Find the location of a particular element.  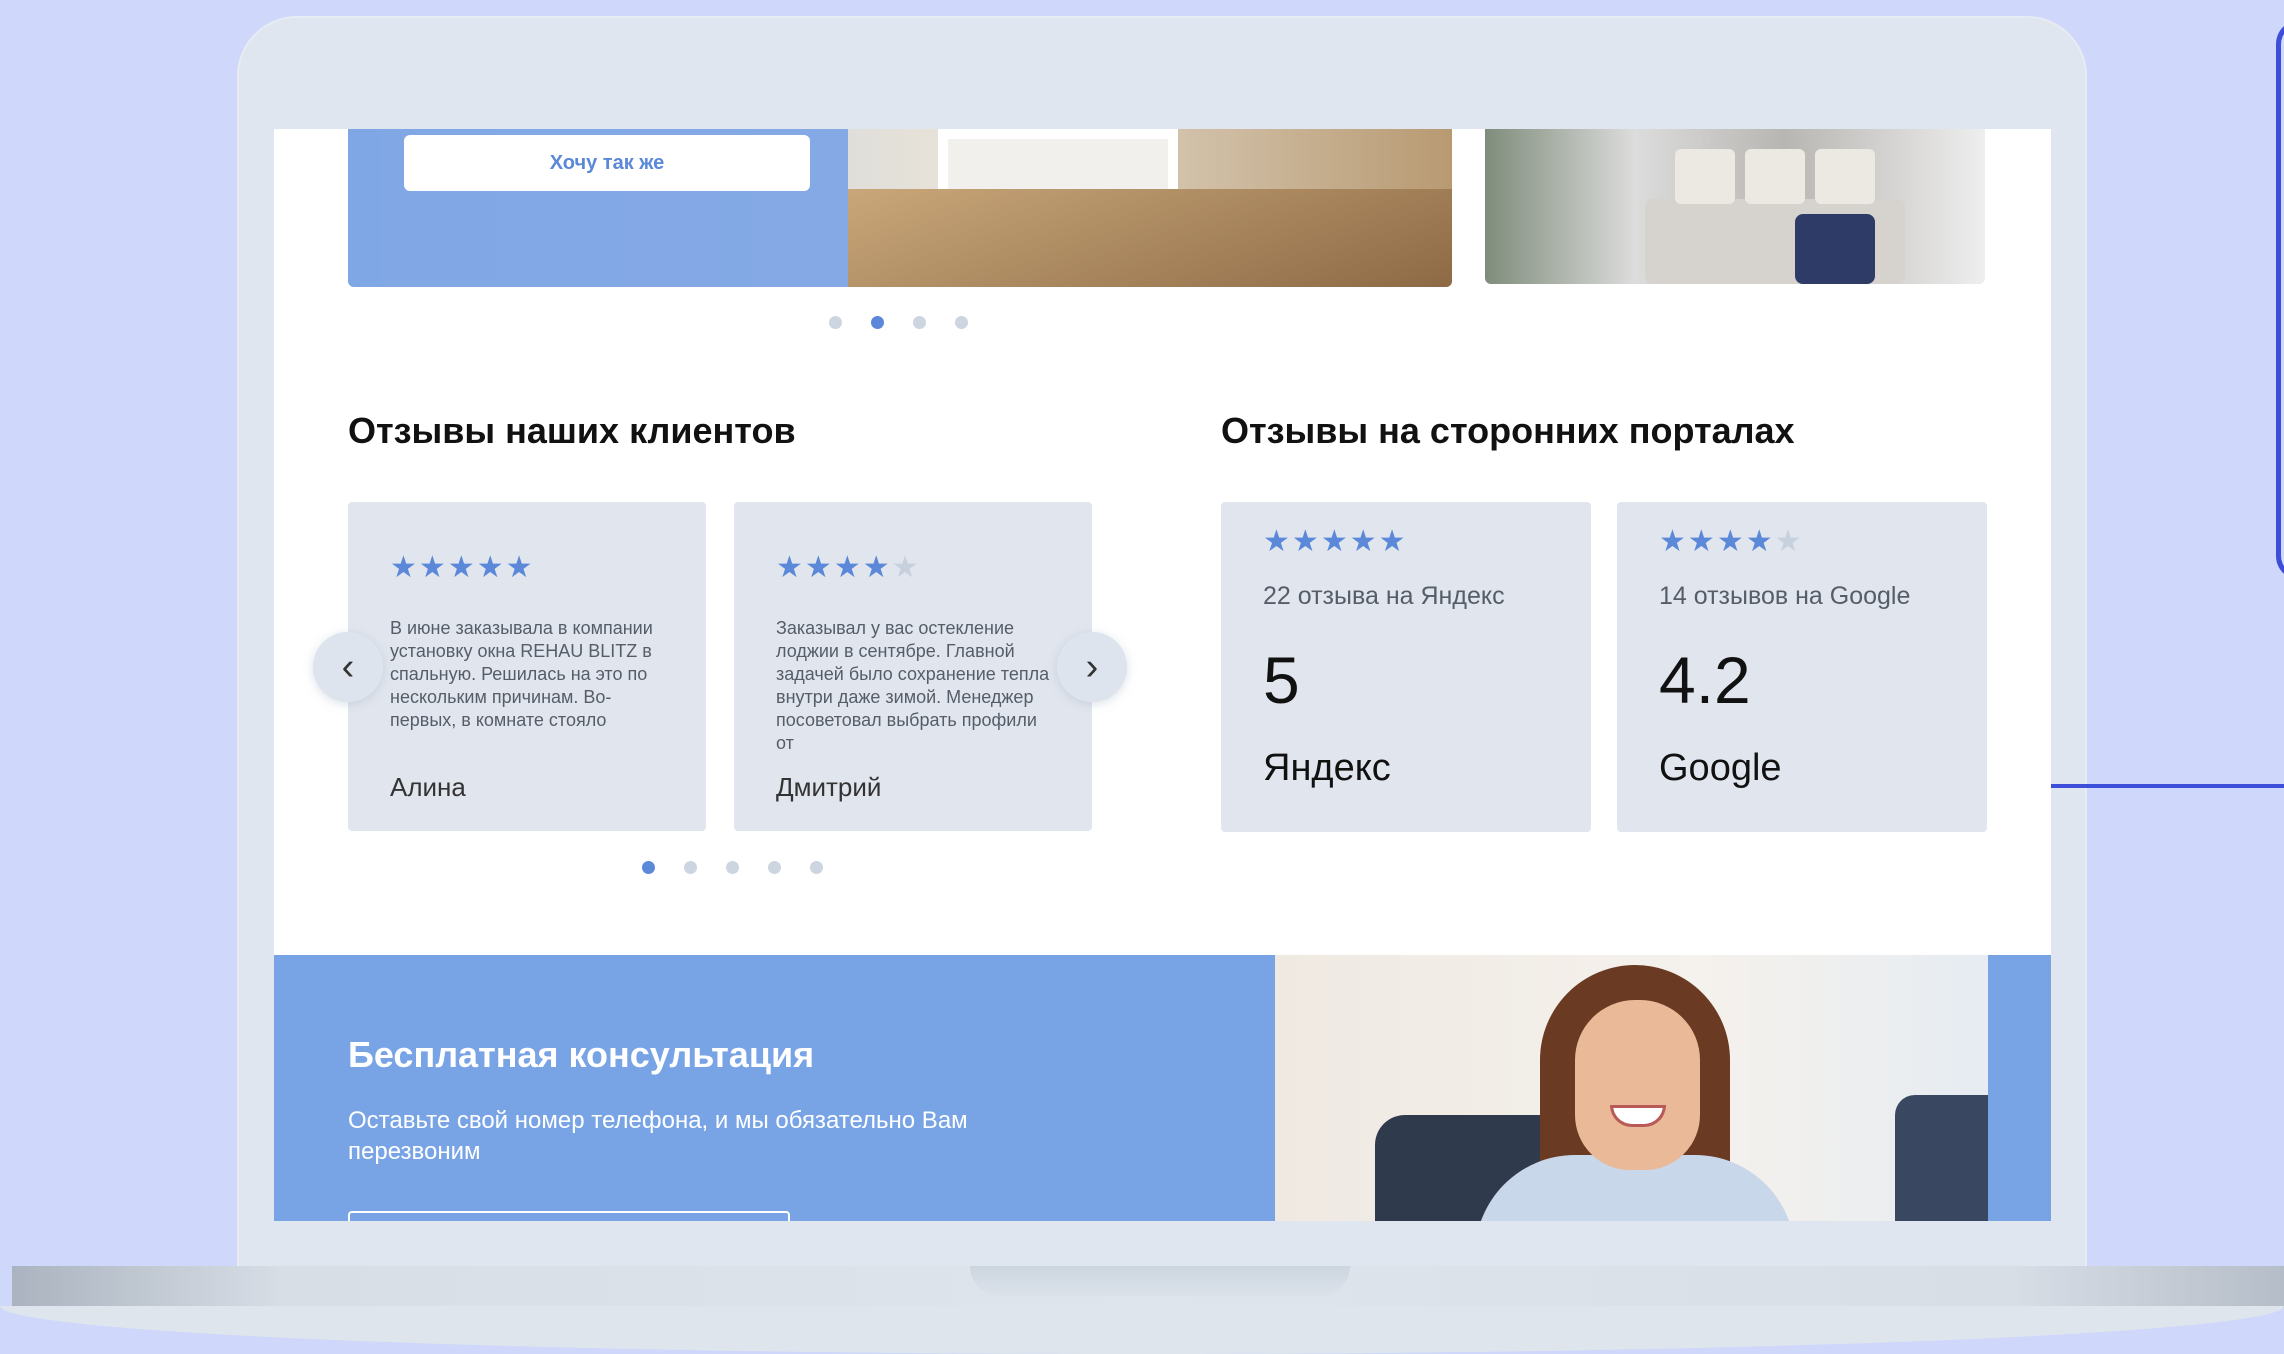

laptop-notch is located at coordinates (1160, 1281).